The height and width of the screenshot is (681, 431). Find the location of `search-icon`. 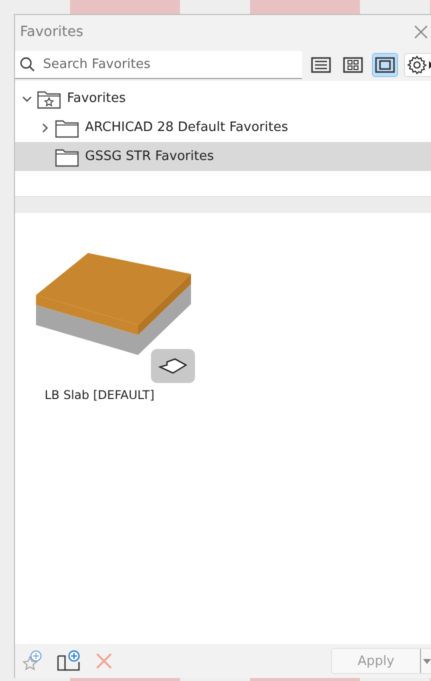

search-icon is located at coordinates (27, 64).